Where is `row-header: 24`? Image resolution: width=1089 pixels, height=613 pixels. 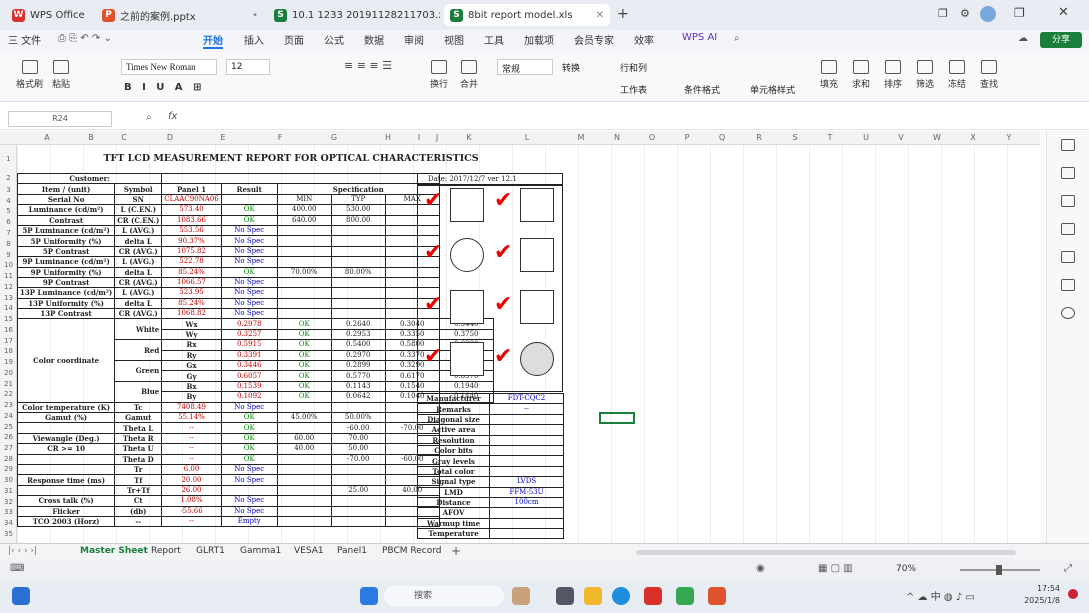 row-header: 24 is located at coordinates (8, 416).